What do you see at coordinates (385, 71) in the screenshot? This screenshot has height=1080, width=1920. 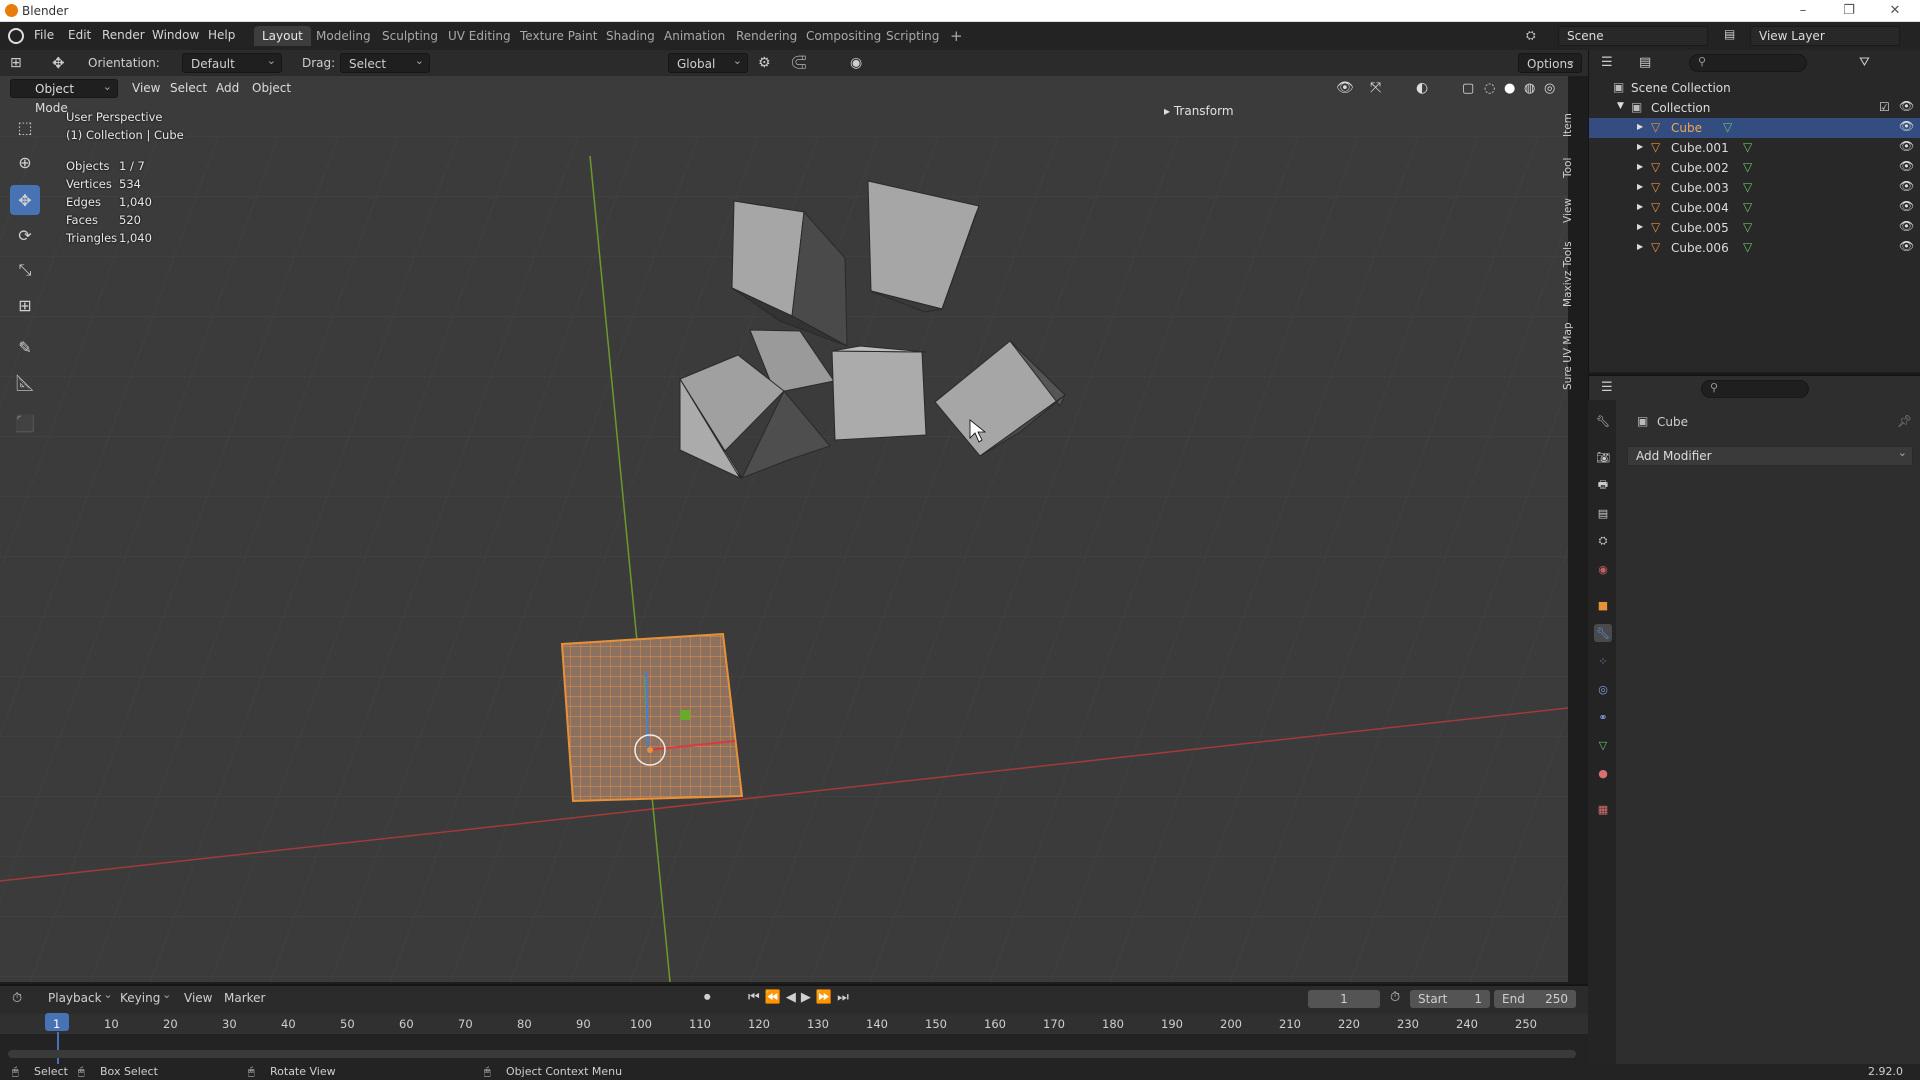 I see `drag-dropdown: Select Box` at bounding box center [385, 71].